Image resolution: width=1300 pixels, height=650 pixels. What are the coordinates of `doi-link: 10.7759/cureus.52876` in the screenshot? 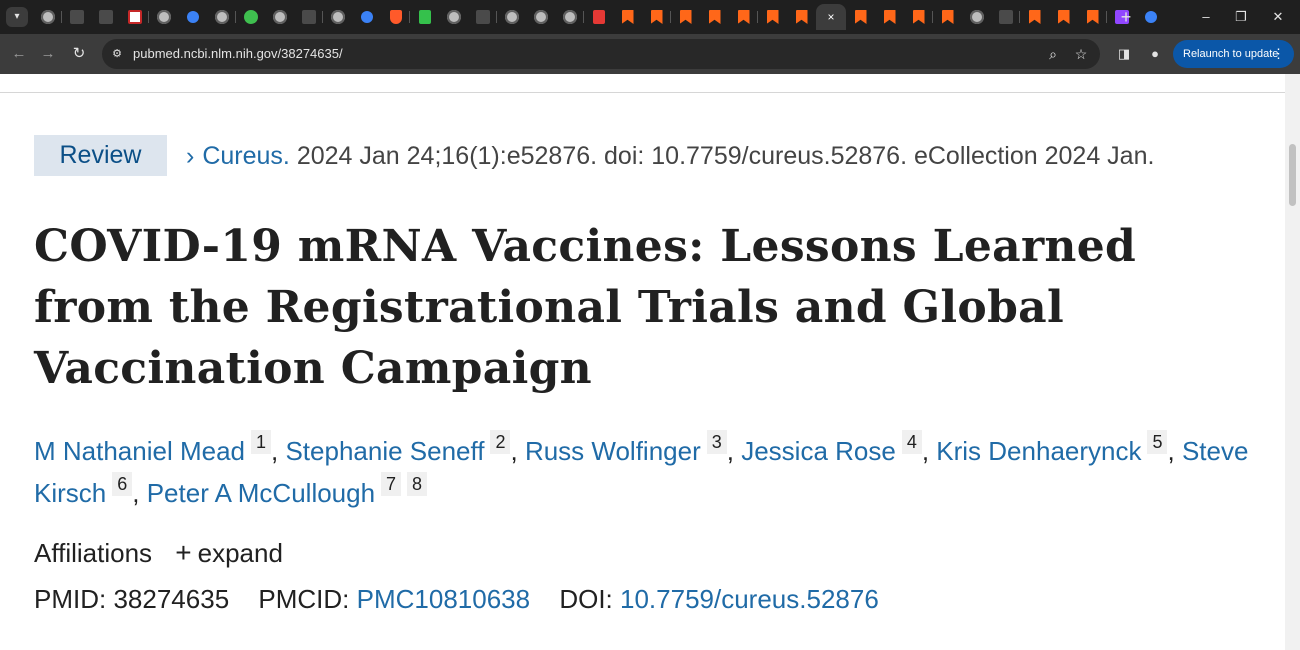 It's located at (749, 599).